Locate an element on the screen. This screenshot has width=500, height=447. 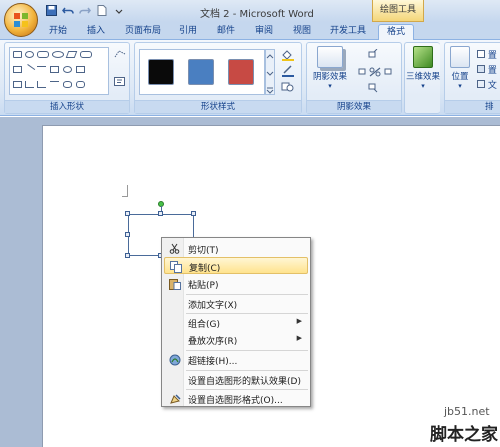
resize-handle-sw is located at coordinates (127, 255).